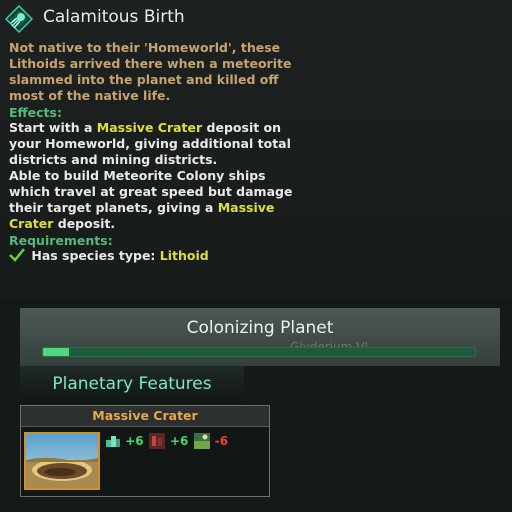  What do you see at coordinates (95, 255) in the screenshot?
I see `requirement-text: Has species type:` at bounding box center [95, 255].